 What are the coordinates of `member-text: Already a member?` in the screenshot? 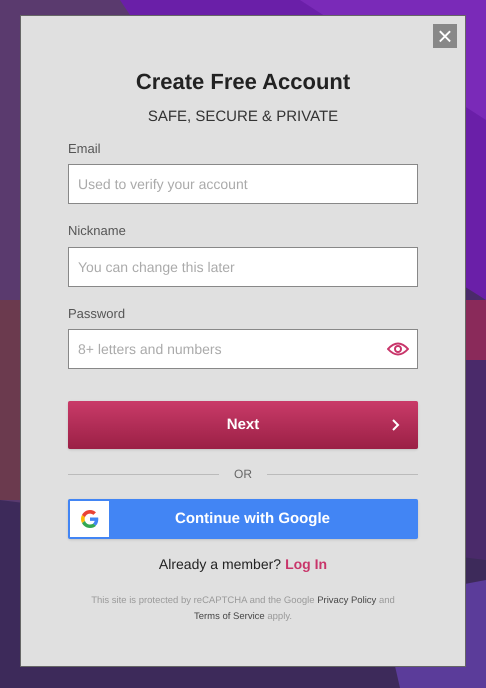 It's located at (220, 564).